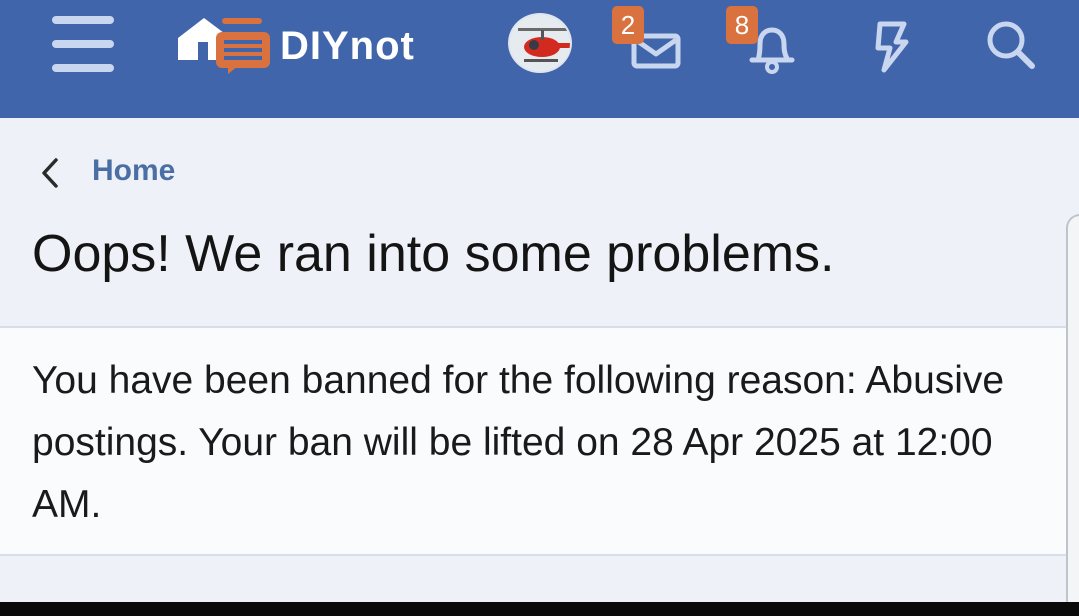 The image size is (1079, 616). I want to click on search-button, so click(1012, 44).